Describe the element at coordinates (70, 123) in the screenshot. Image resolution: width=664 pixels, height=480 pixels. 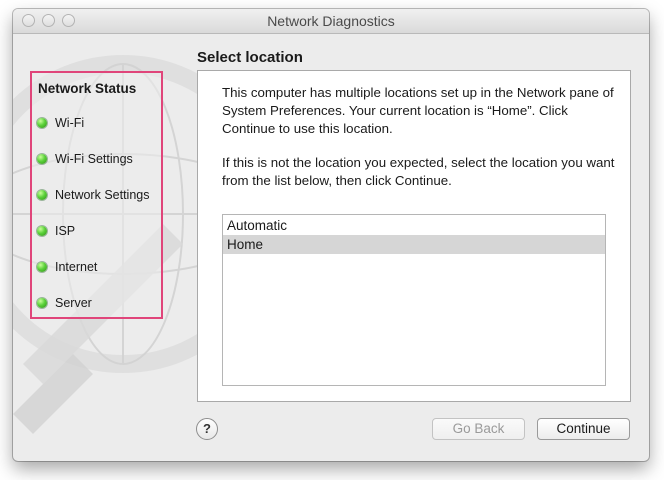
I see `status-item-label: Wi-Fi` at that location.